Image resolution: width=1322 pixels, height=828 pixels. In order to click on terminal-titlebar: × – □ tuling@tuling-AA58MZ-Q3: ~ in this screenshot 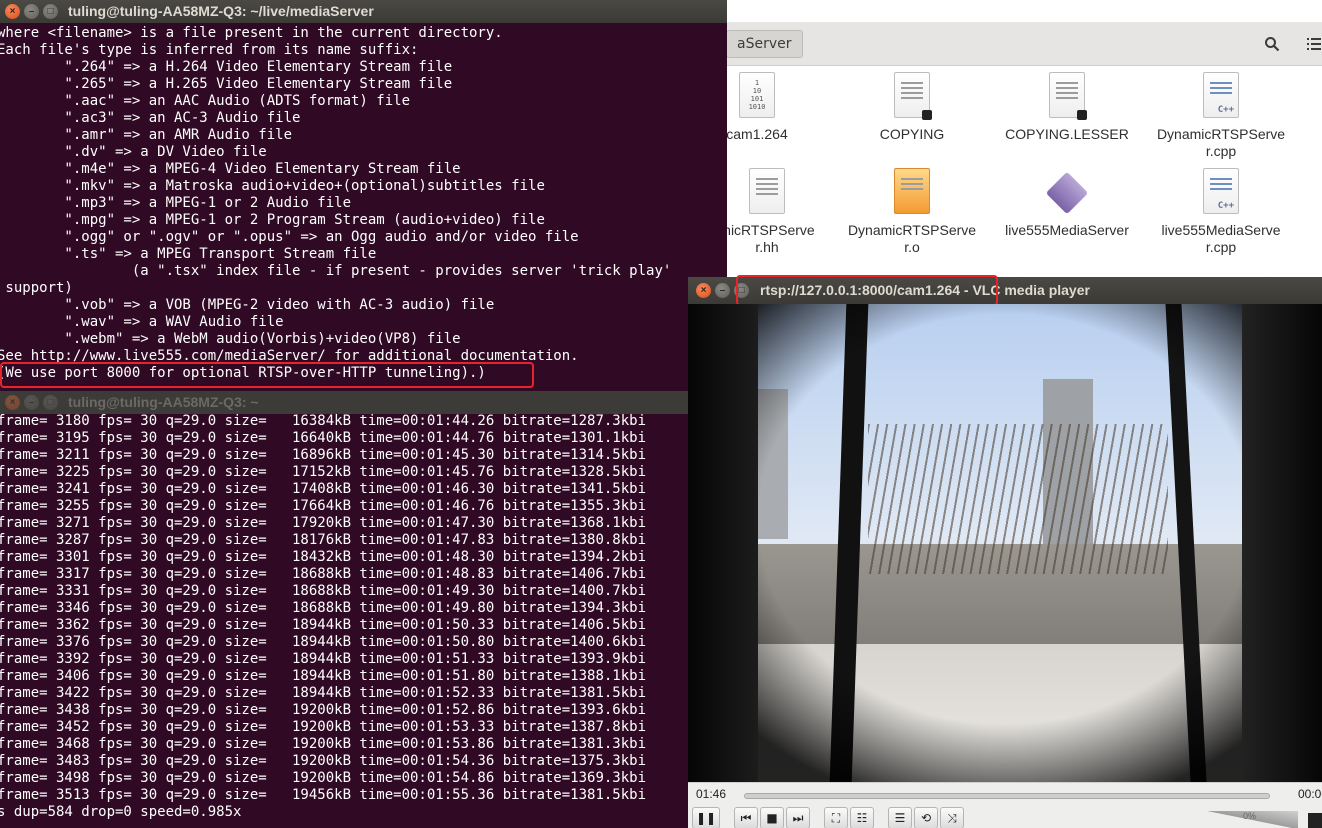, I will do `click(345, 402)`.